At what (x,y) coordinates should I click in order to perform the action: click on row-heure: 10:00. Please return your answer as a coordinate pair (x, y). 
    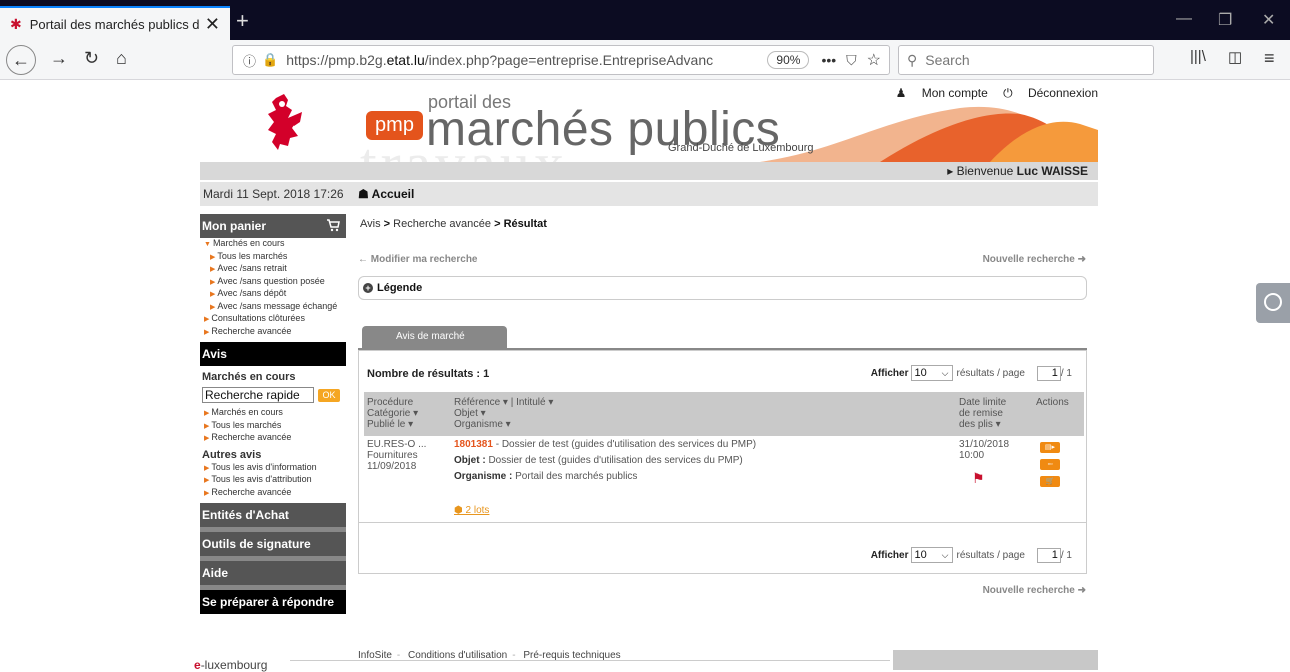
    Looking at the image, I should click on (972, 455).